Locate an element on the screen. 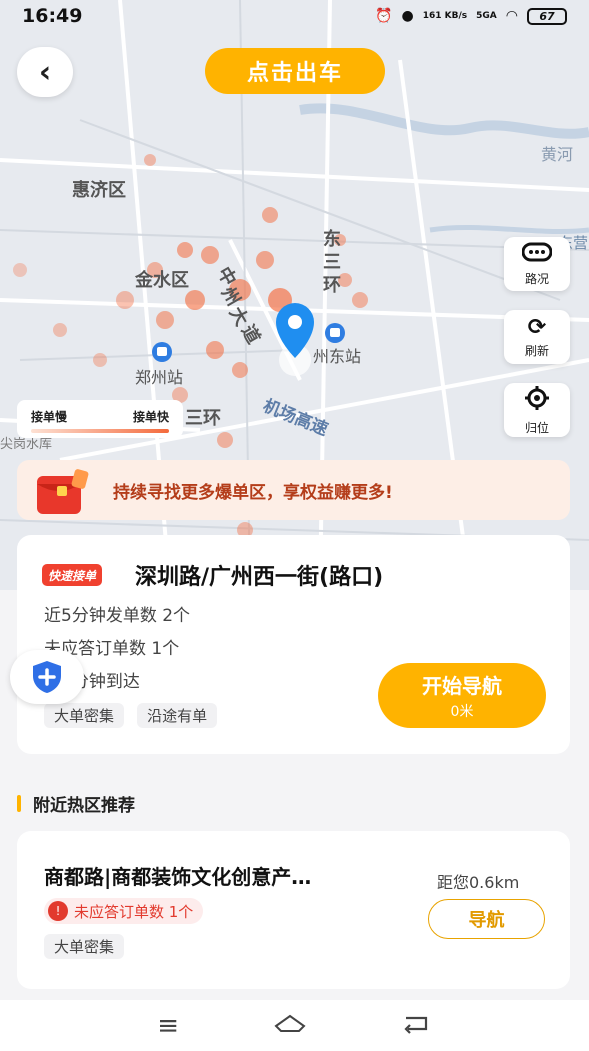 The width and height of the screenshot is (589, 1051). net-speed: 161 KB/s is located at coordinates (445, 16).